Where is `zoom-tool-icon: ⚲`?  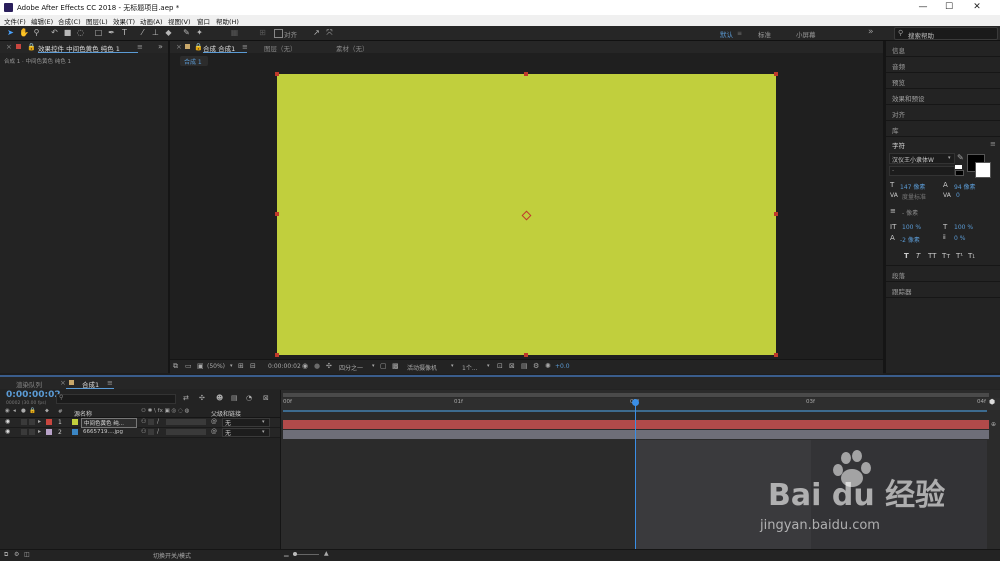
zoom-tool-icon: ⚲ is located at coordinates (36, 32).